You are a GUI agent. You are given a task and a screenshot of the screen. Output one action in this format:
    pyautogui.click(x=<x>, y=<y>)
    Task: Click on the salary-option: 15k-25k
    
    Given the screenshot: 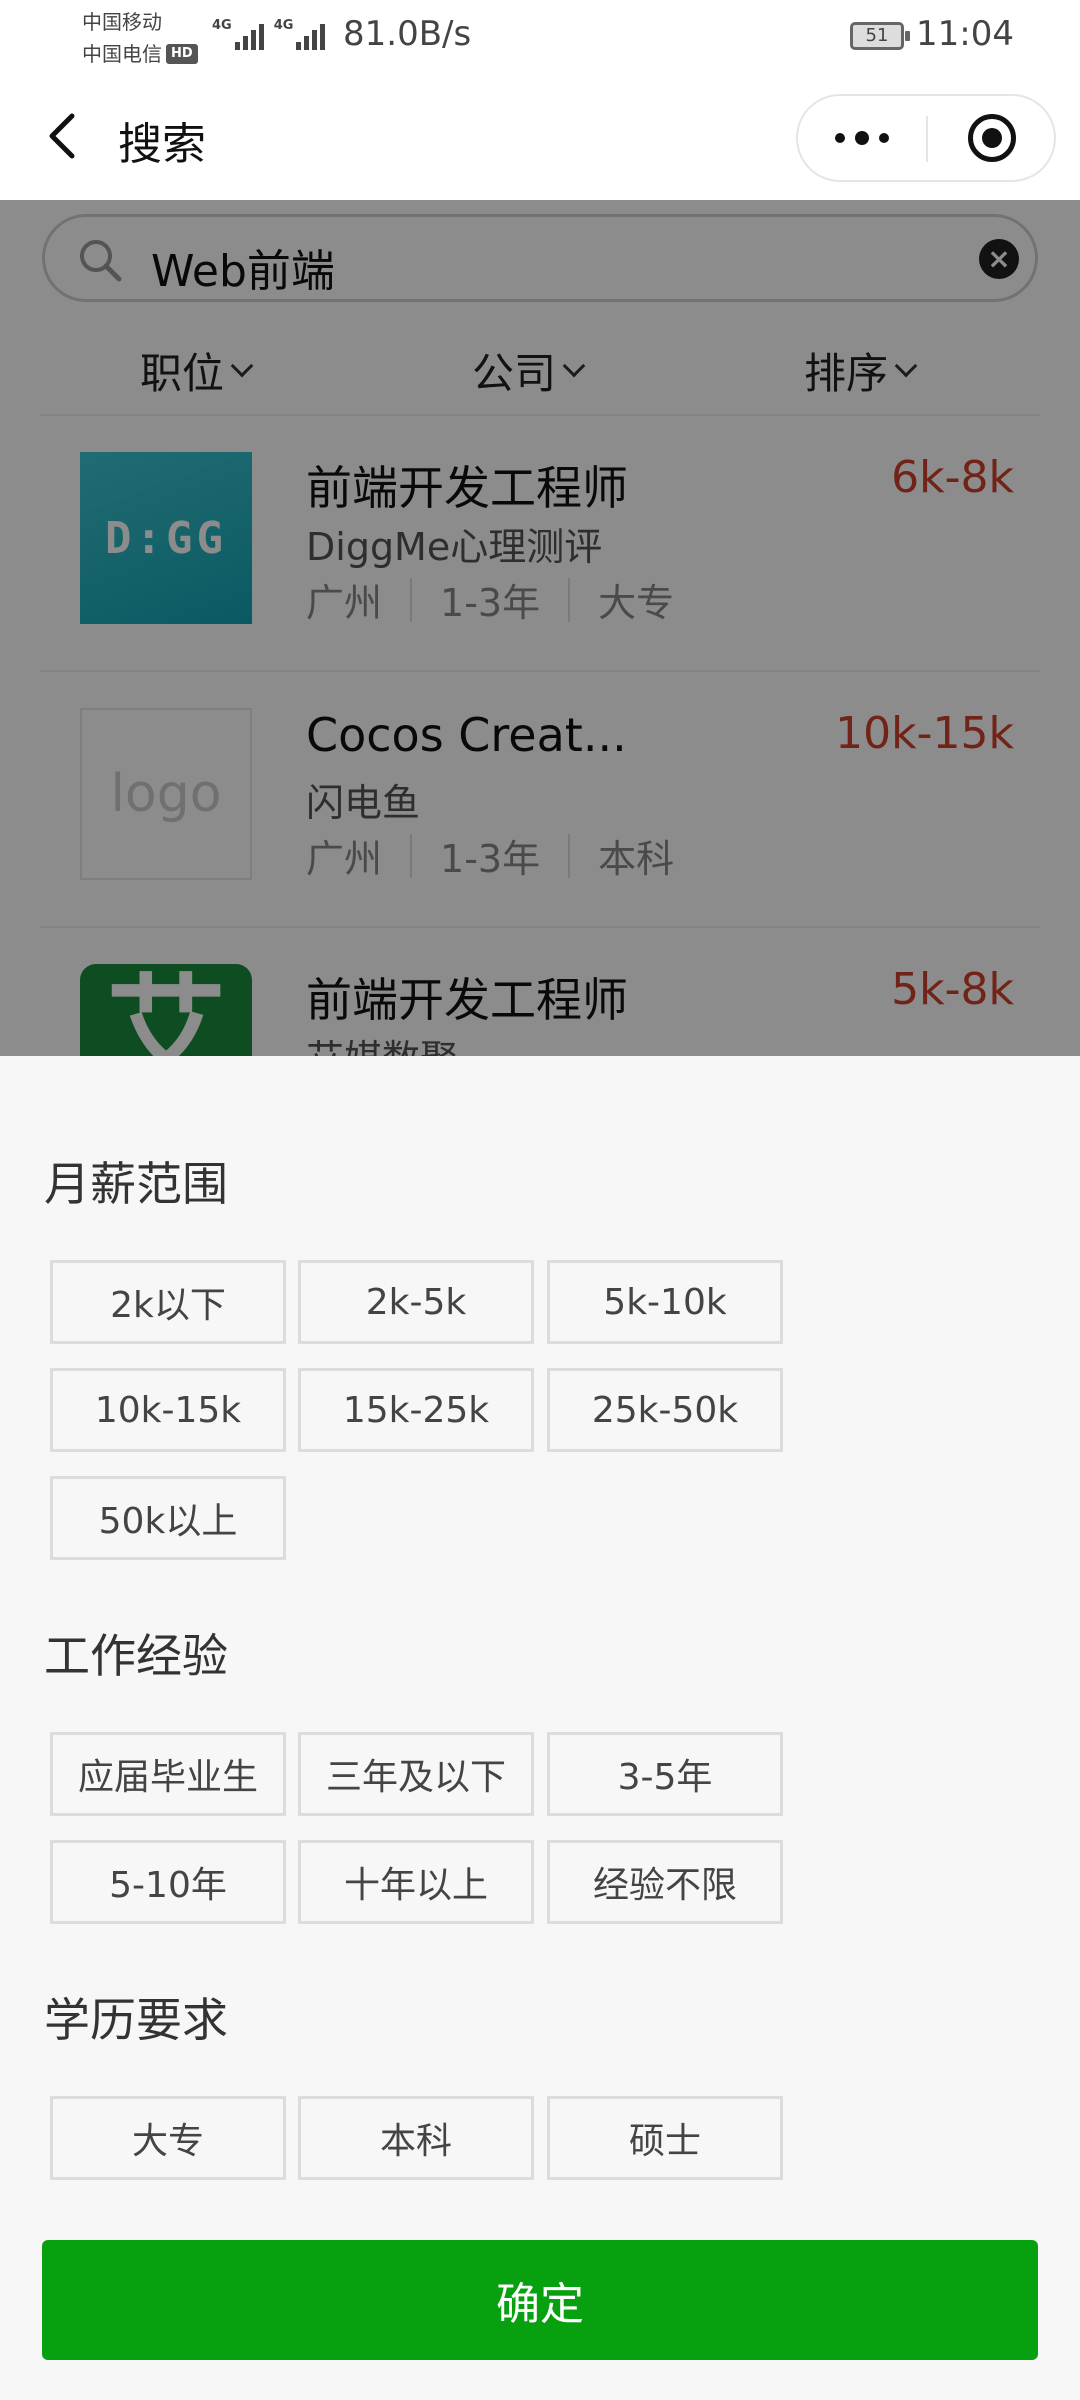 What is the action you would take?
    pyautogui.click(x=416, y=1410)
    